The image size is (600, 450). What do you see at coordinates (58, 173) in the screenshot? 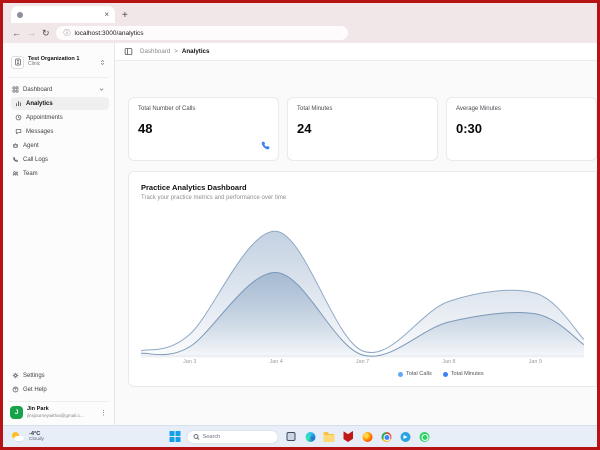
I see `sidebar-item-team: Team` at bounding box center [58, 173].